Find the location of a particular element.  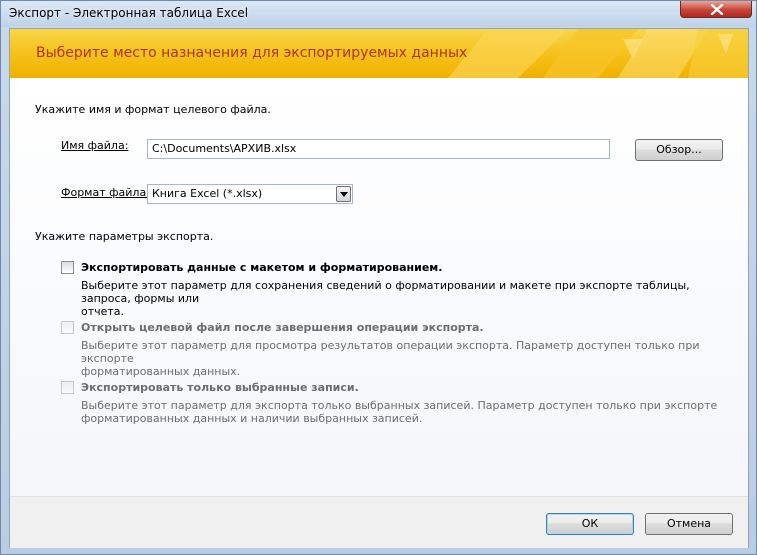

file-name-label-text: Имя файла: is located at coordinates (95, 145).